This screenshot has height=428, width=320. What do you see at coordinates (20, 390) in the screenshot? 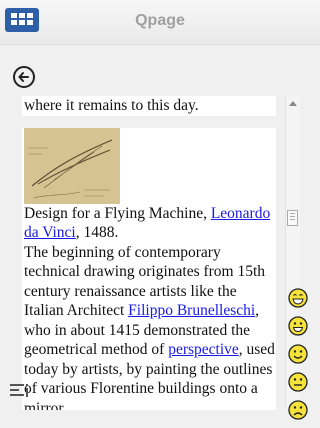
I see `drag-handle-icon` at bounding box center [20, 390].